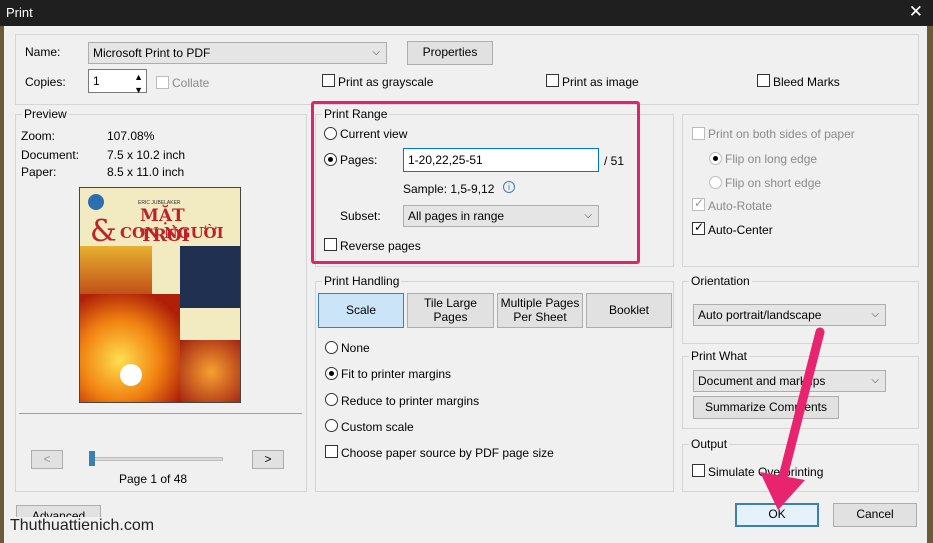 Image resolution: width=933 pixels, height=543 pixels. I want to click on cancel-label: Cancel, so click(875, 514).